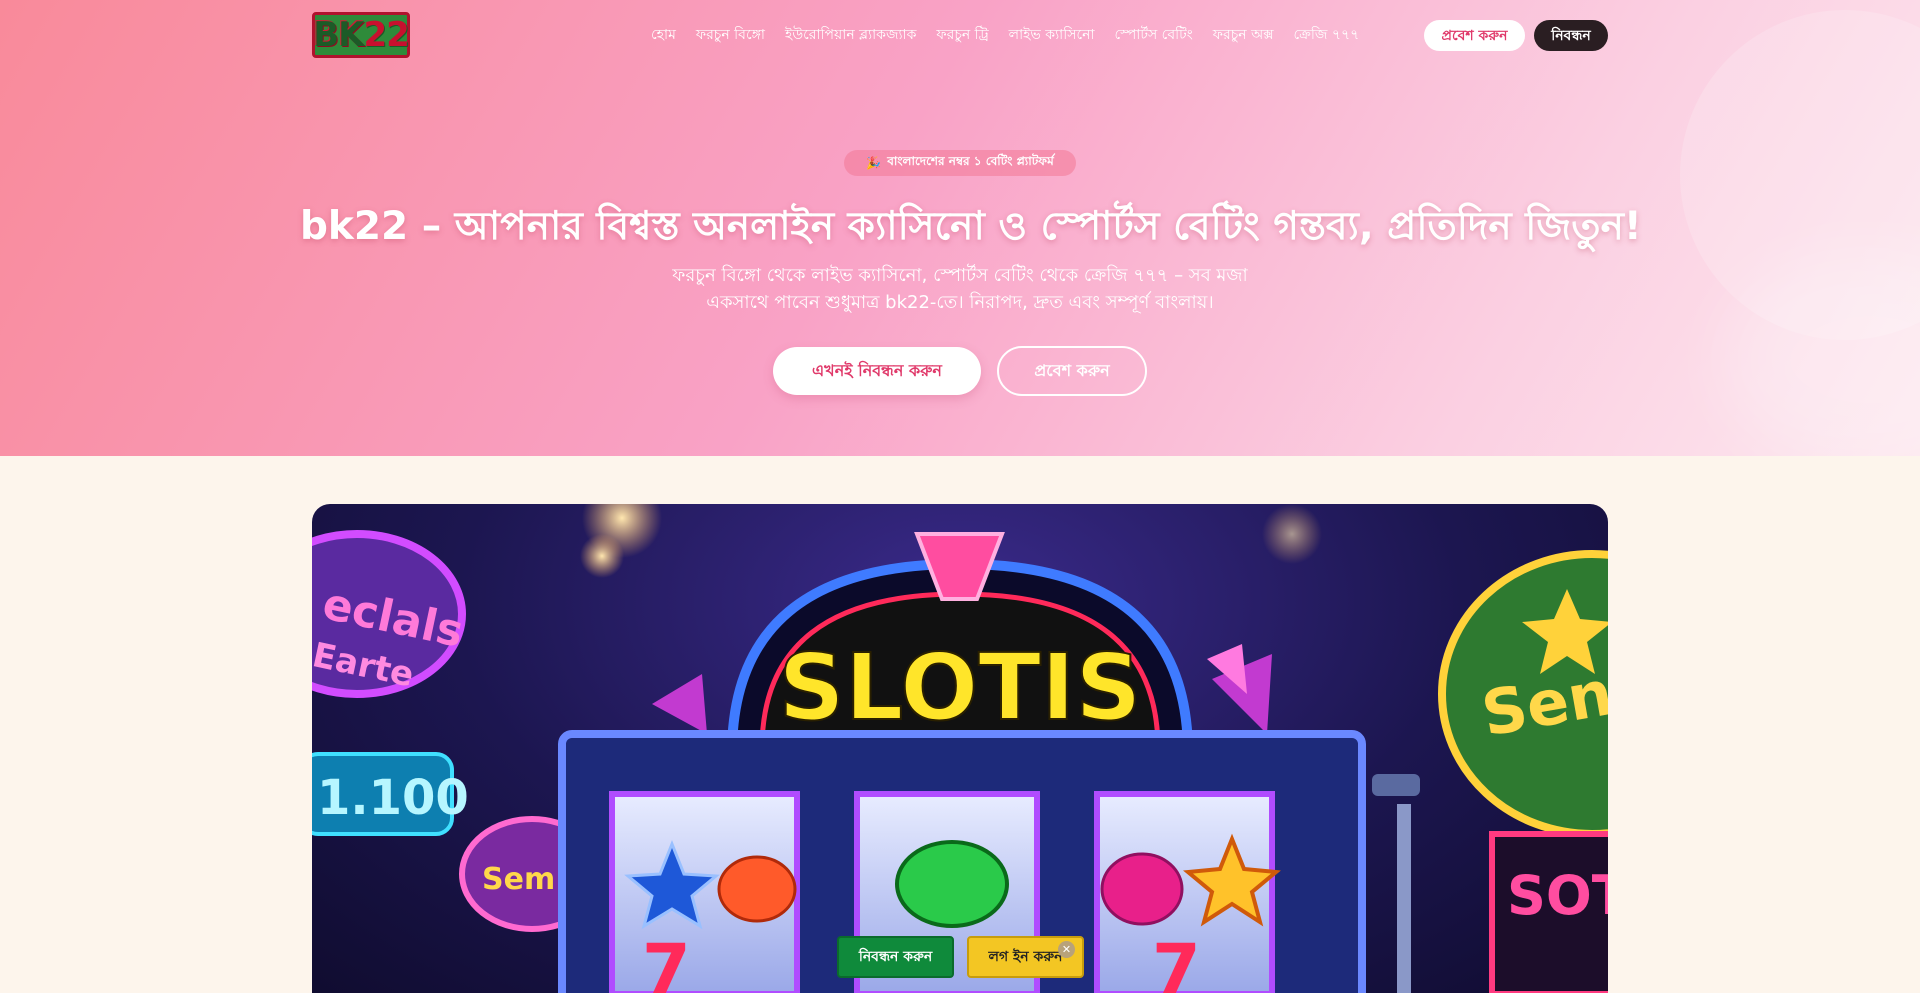 This screenshot has width=1920, height=993. I want to click on banner-sign-left-small: Sem, so click(518, 879).